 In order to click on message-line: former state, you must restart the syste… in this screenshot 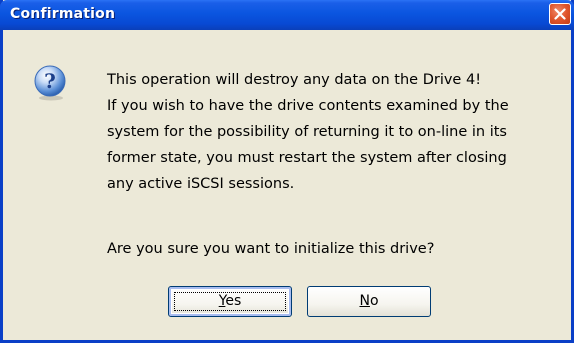, I will do `click(307, 158)`.